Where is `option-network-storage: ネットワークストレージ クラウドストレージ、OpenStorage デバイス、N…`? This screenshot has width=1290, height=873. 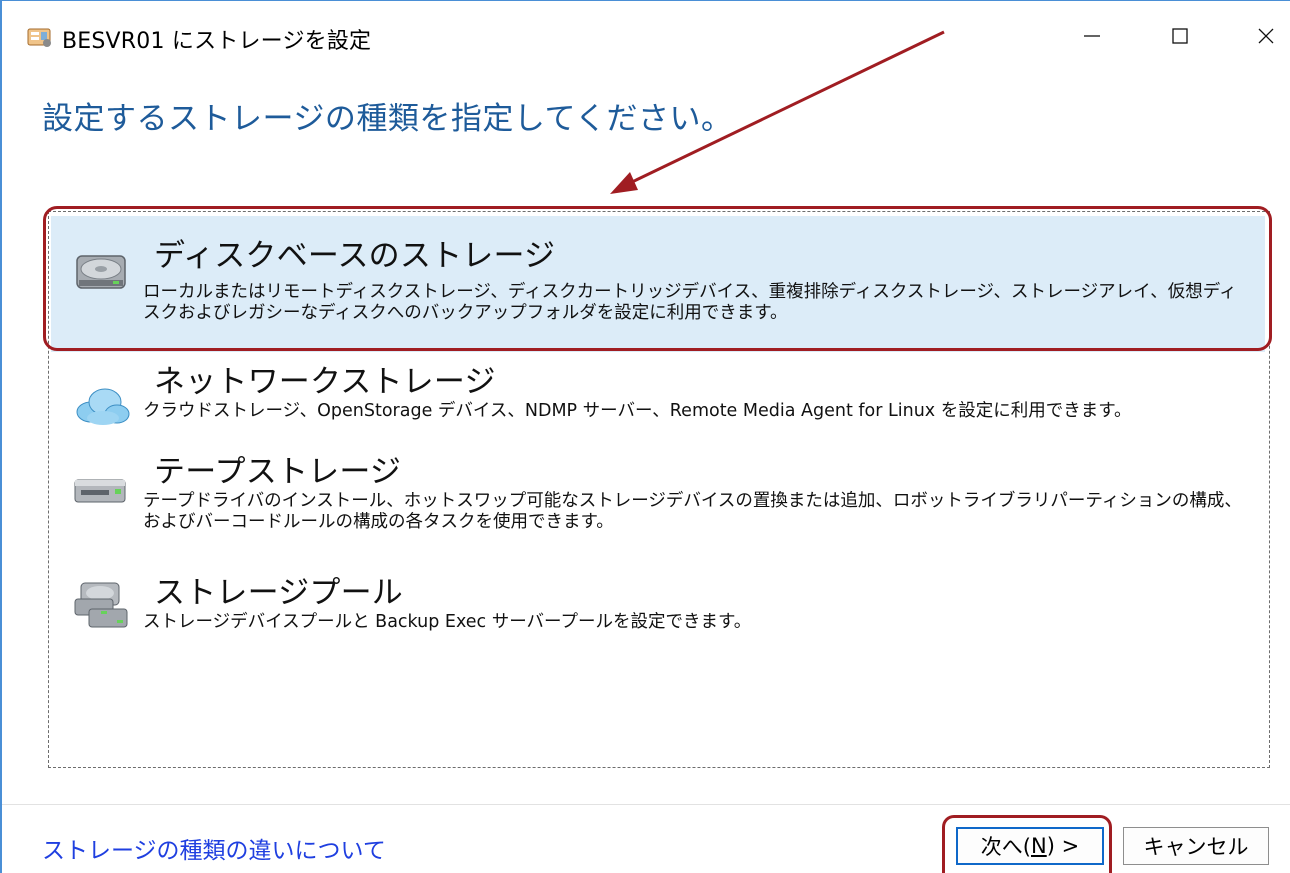
option-network-storage: ネットワークストレージ クラウドストレージ、OpenStorage デバイス、N… is located at coordinates (658, 400).